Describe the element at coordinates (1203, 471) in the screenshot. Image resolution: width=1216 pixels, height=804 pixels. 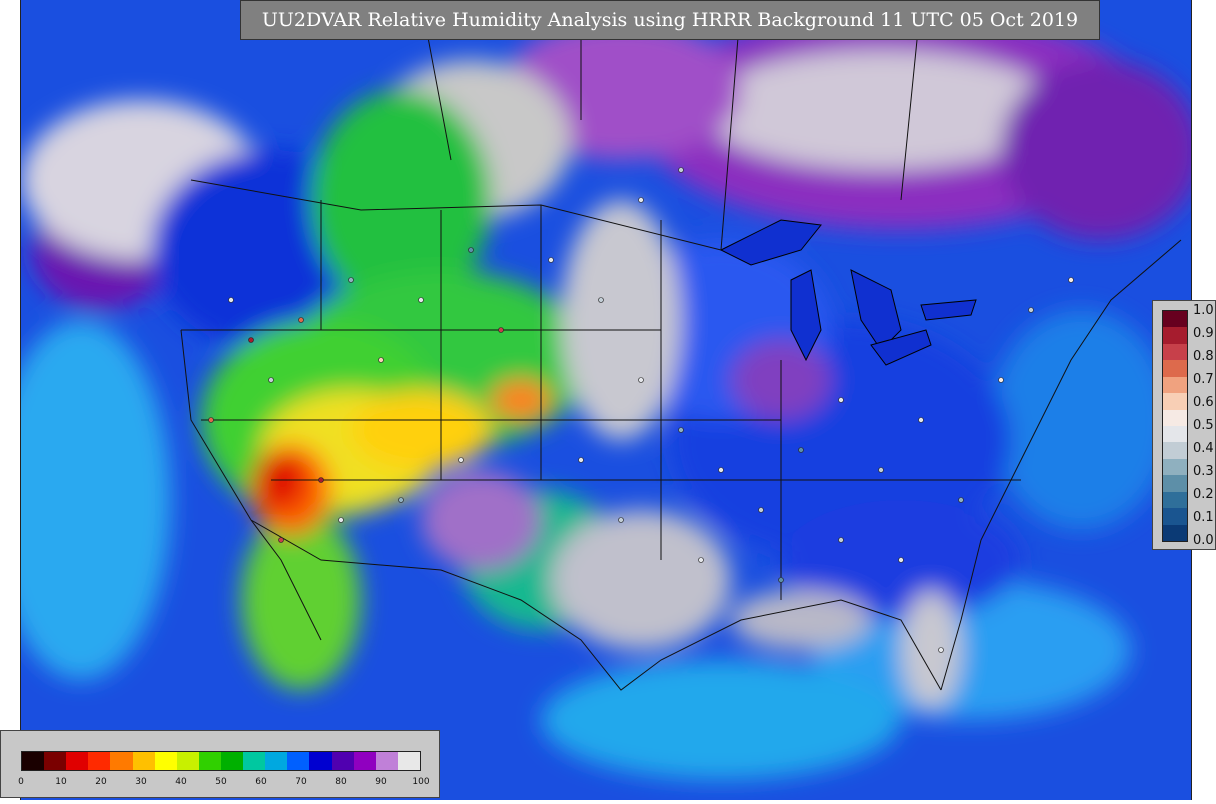
I see `observation-colorbar-tick: 0.3` at that location.